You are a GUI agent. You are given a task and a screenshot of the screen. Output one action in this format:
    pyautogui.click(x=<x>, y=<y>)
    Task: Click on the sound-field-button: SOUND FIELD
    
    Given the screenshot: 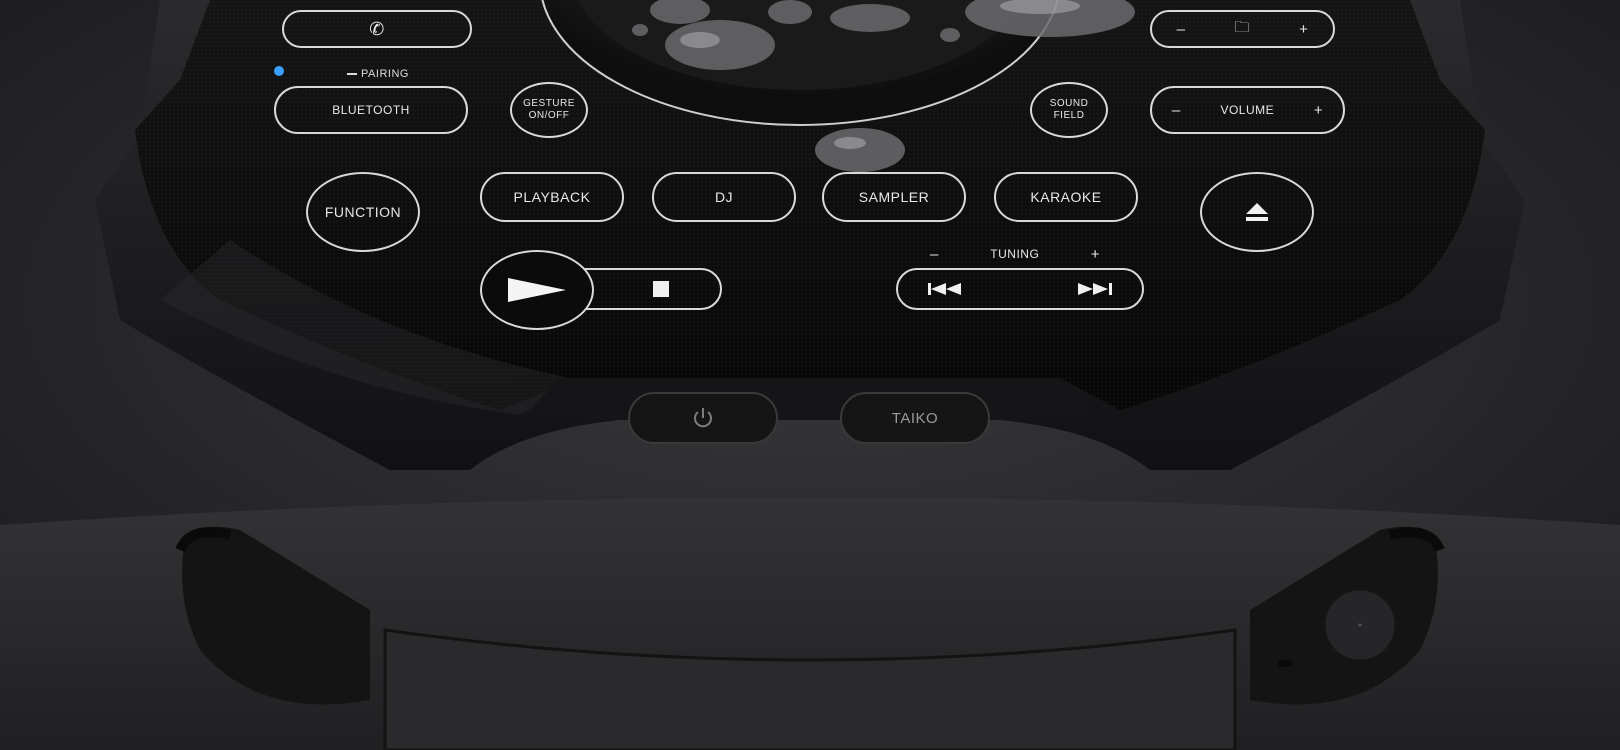 What is the action you would take?
    pyautogui.click(x=1069, y=110)
    